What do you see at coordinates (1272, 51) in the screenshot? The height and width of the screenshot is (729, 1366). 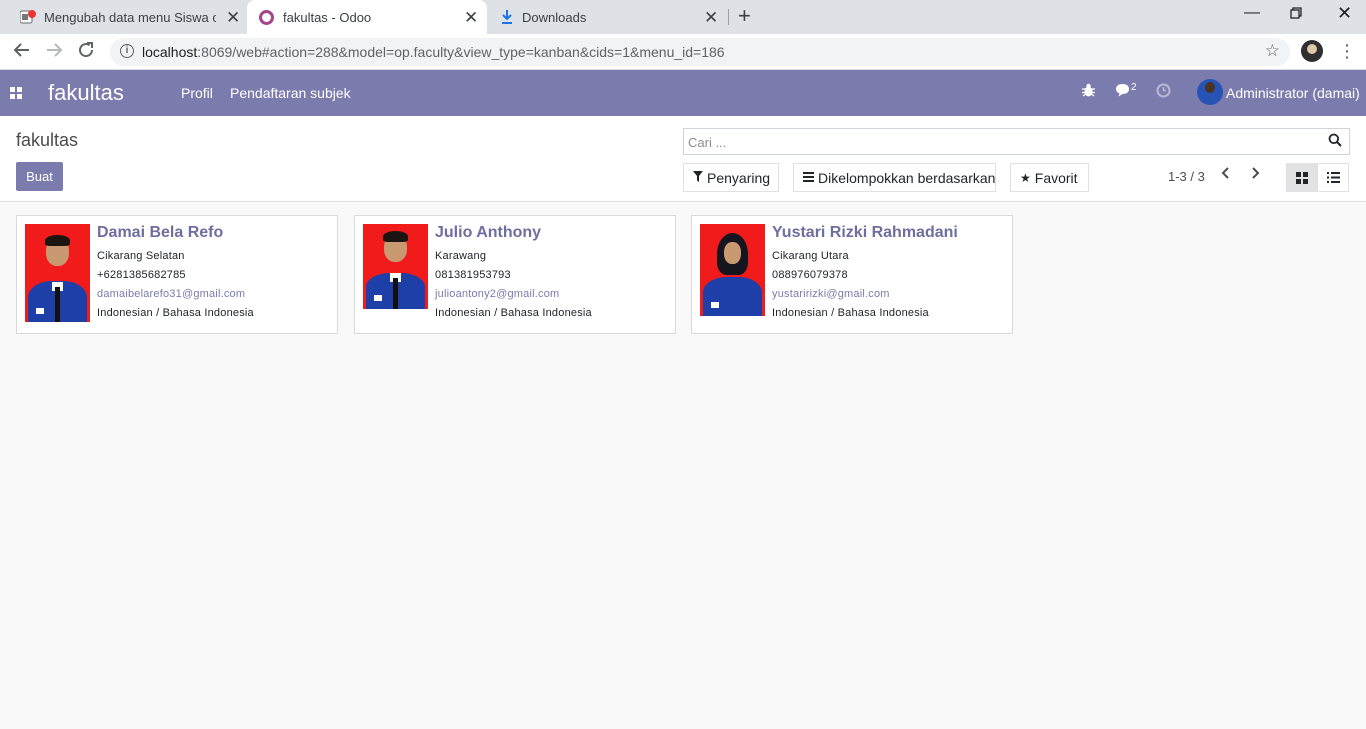 I see `bookmark-star-icon: ☆` at bounding box center [1272, 51].